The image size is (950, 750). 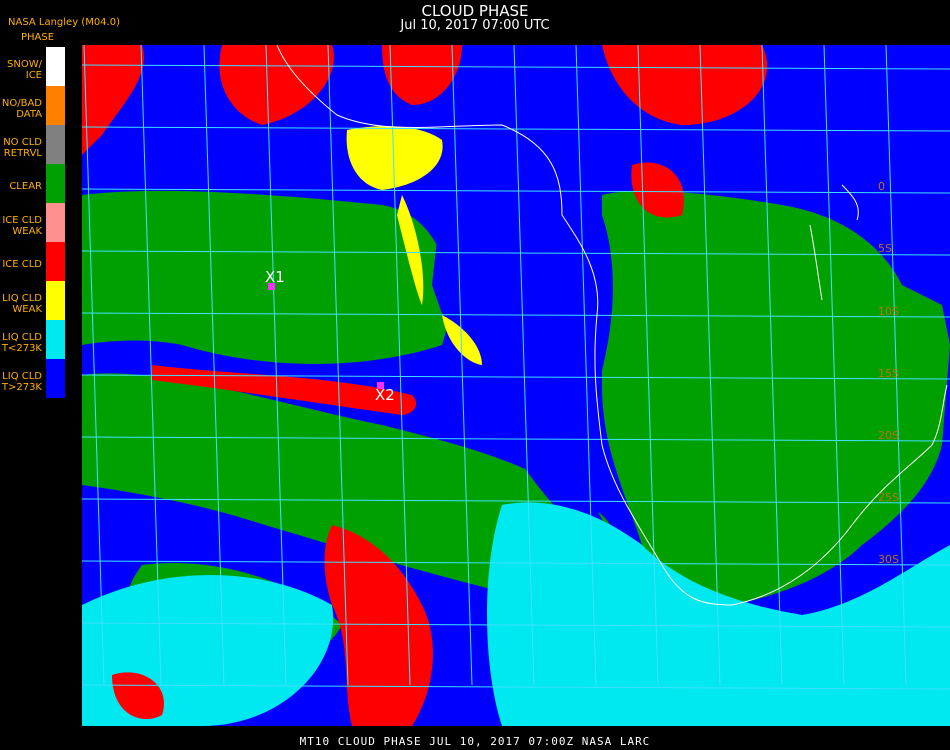 What do you see at coordinates (55, 378) in the screenshot?
I see `legend-swatch-liq-cld-warm` at bounding box center [55, 378].